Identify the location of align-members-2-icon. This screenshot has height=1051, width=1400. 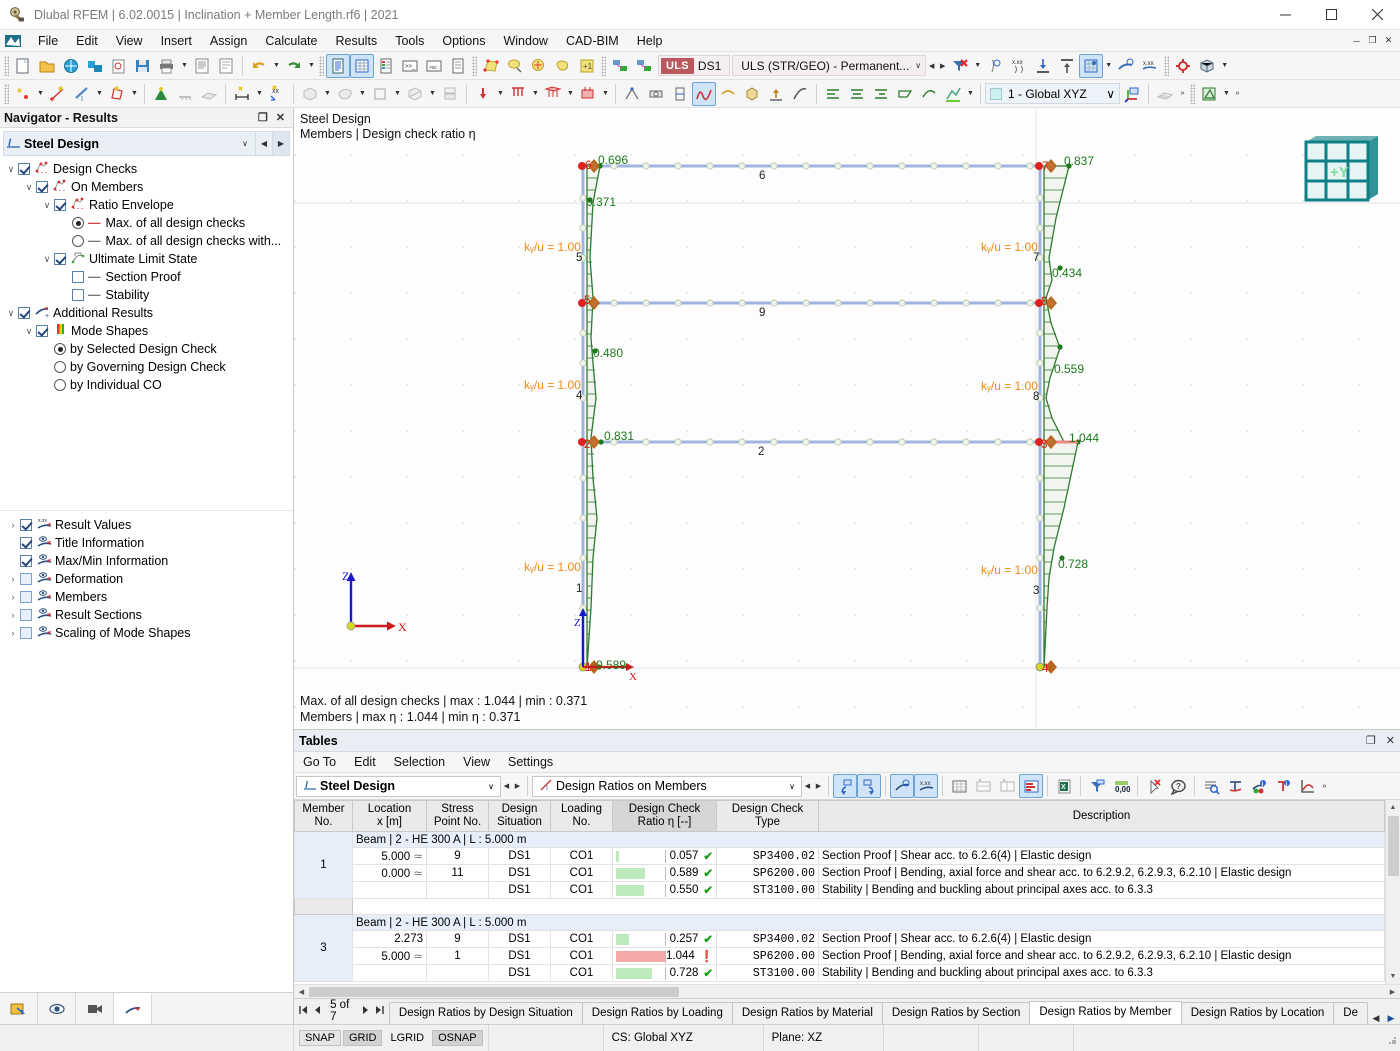
(857, 94).